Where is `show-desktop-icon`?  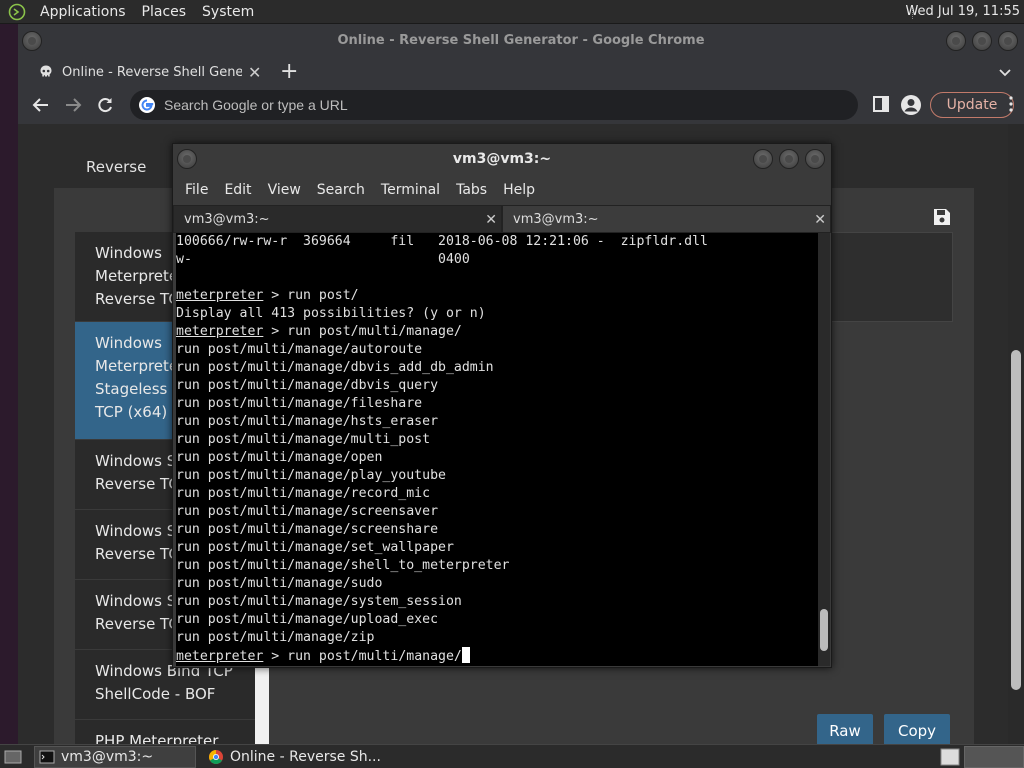 show-desktop-icon is located at coordinates (13, 757).